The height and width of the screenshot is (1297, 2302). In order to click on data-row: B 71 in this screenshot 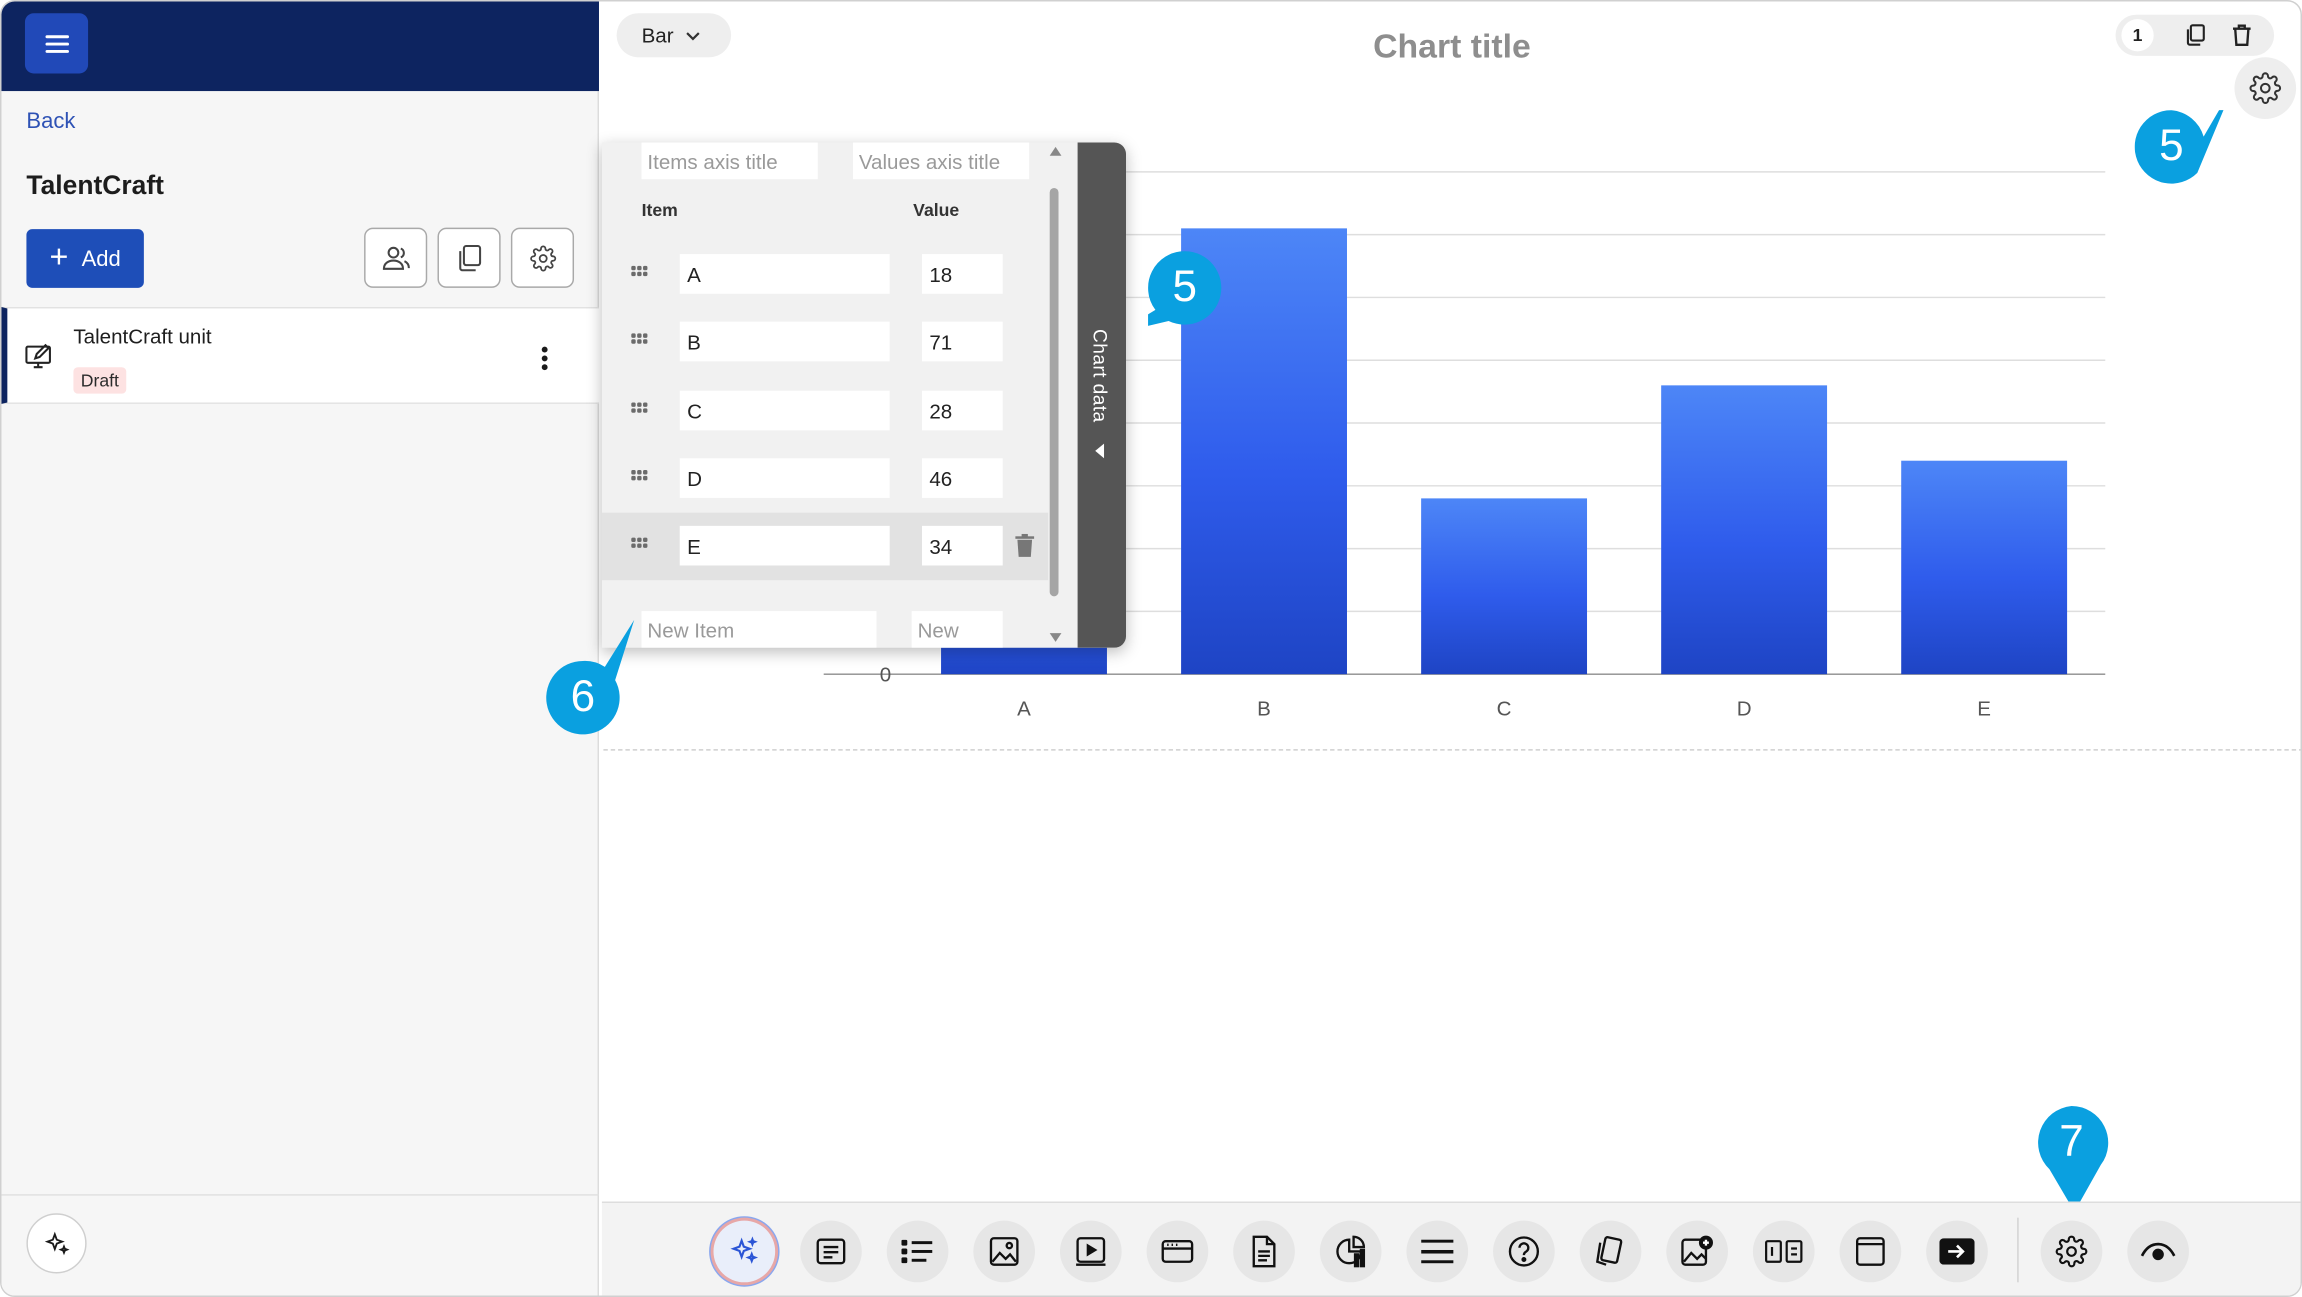, I will do `click(825, 342)`.